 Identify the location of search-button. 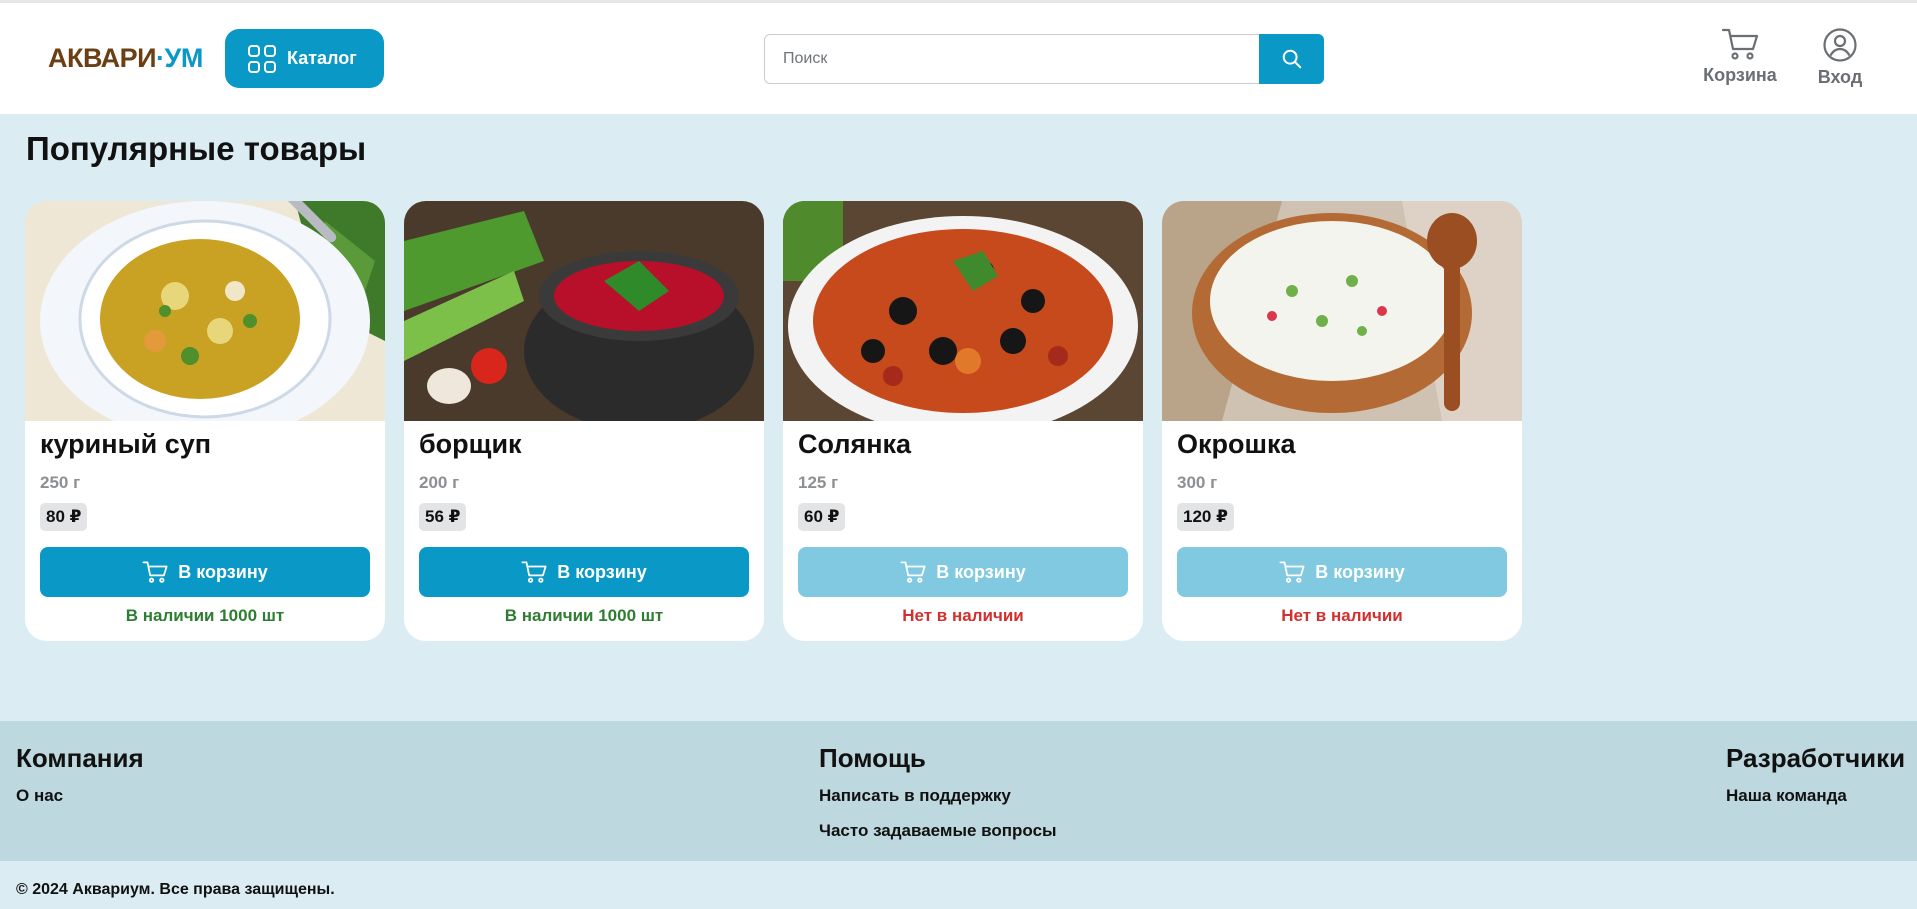
(1291, 59).